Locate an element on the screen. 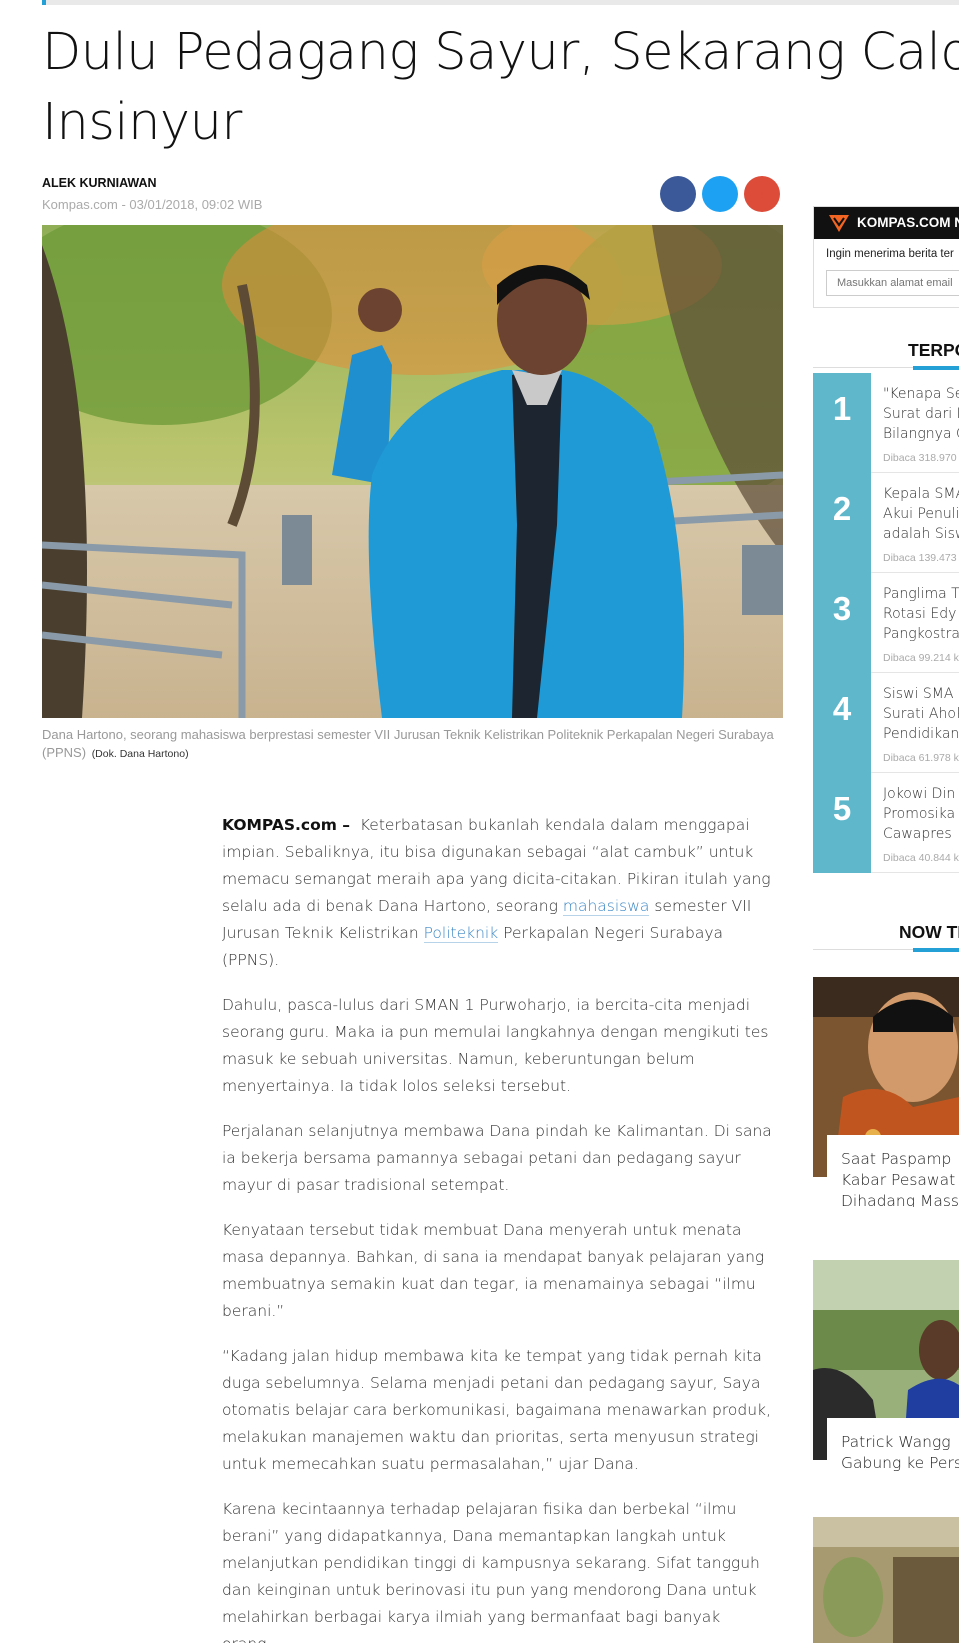 This screenshot has height=1643, width=959. newsletter-box: KOMPAS.COM N Ingin menerima berita ter is located at coordinates (886, 257).